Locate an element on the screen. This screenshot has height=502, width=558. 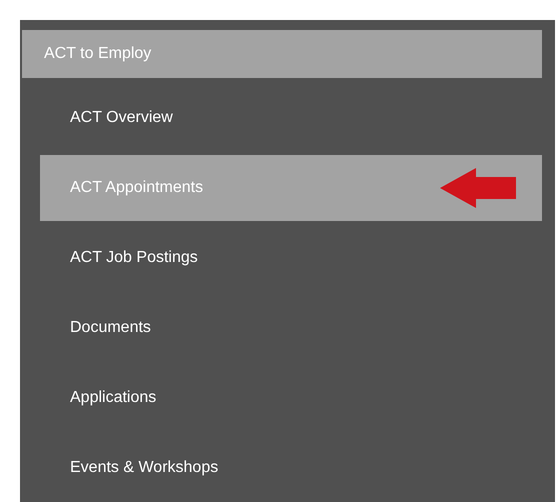
menu-item: ACT Overview is located at coordinates (291, 118).